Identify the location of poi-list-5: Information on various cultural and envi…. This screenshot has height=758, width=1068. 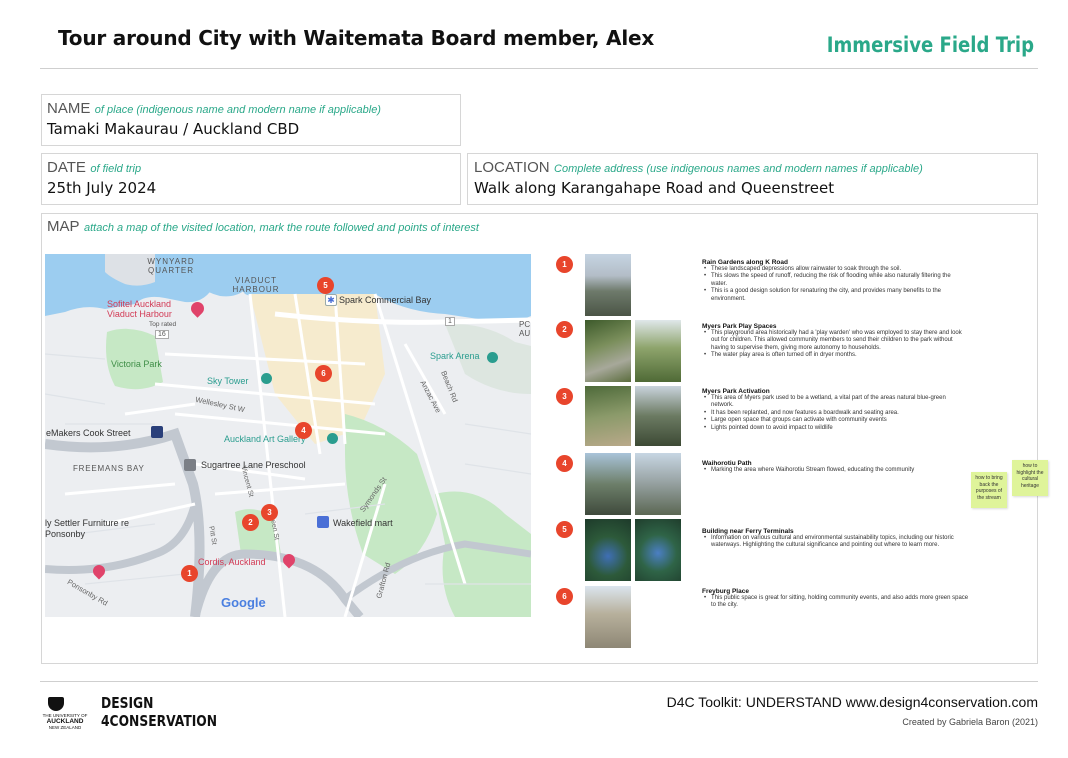
(836, 542).